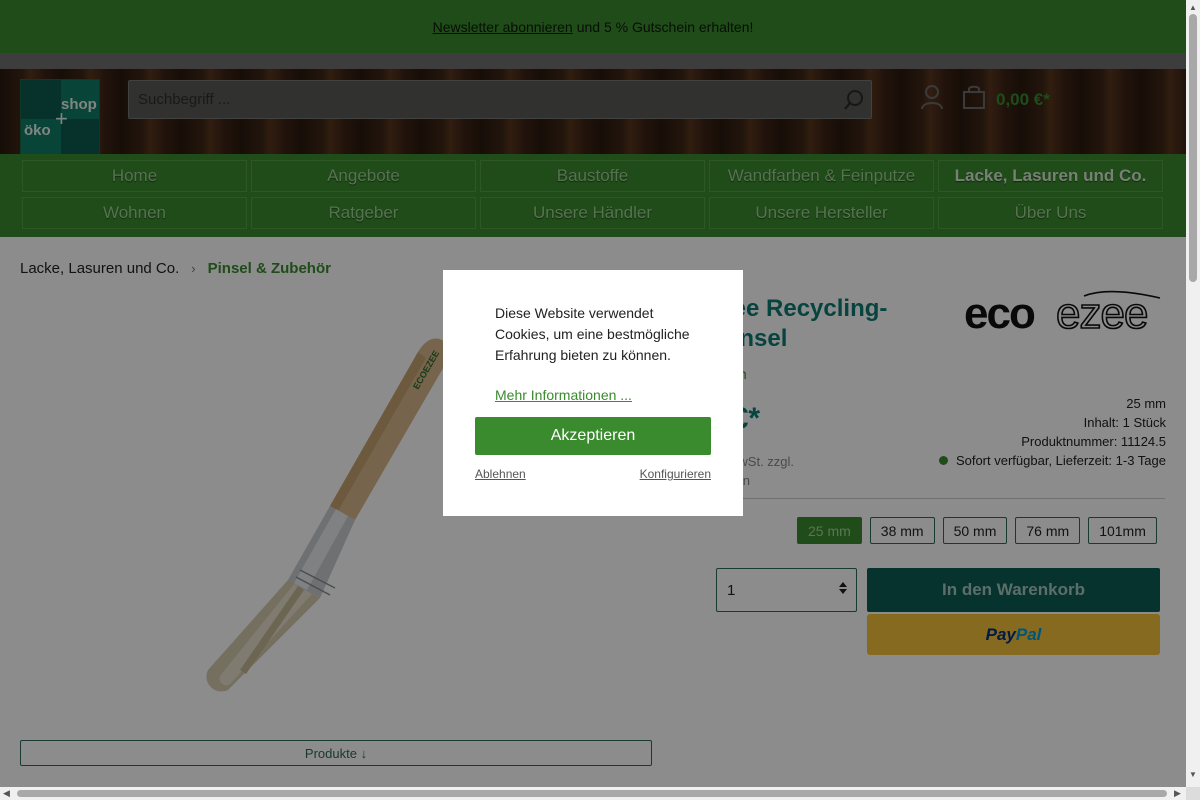 The width and height of the screenshot is (1200, 800). Describe the element at coordinates (1193, 793) in the screenshot. I see `scrollbar-corner` at that location.